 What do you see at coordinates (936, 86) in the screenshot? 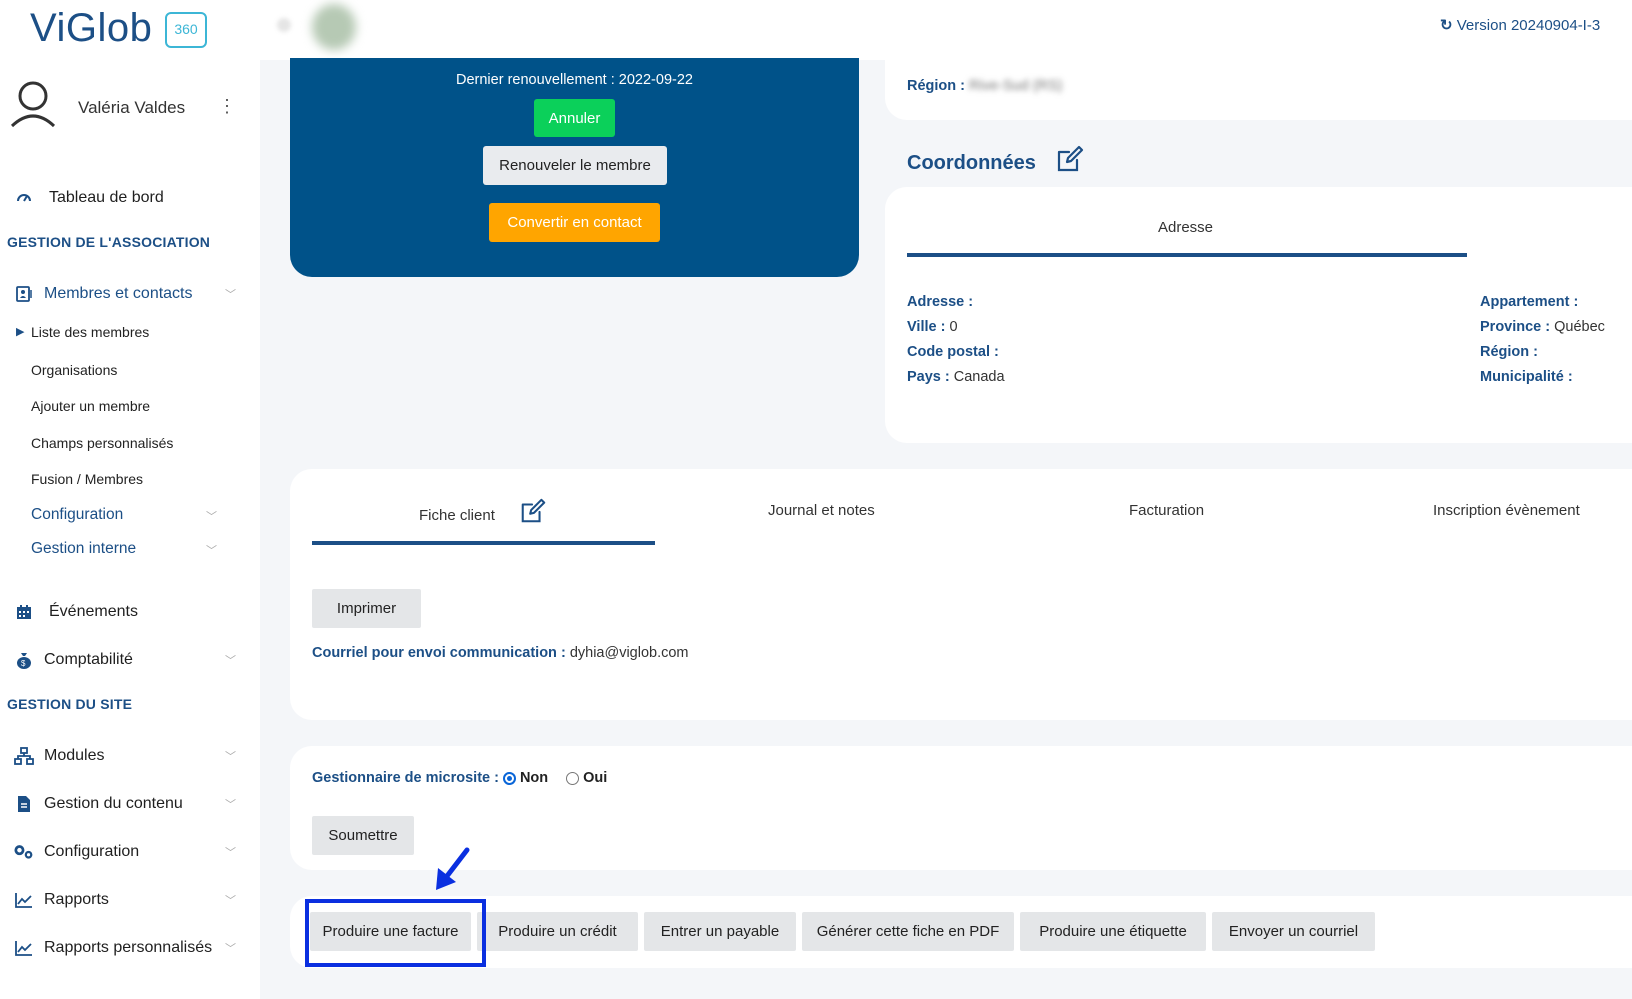
I see `region-label: Région :` at bounding box center [936, 86].